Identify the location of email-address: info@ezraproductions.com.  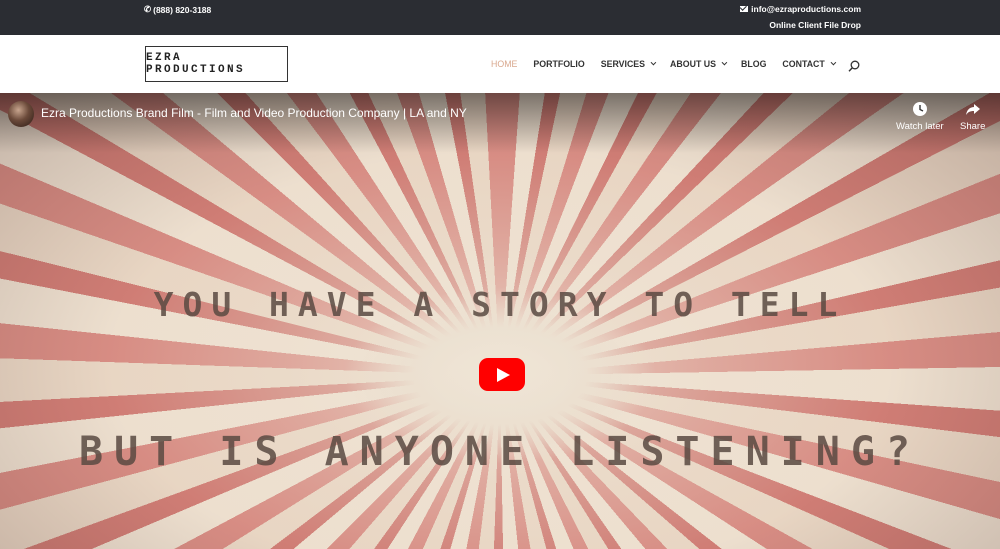
(806, 9).